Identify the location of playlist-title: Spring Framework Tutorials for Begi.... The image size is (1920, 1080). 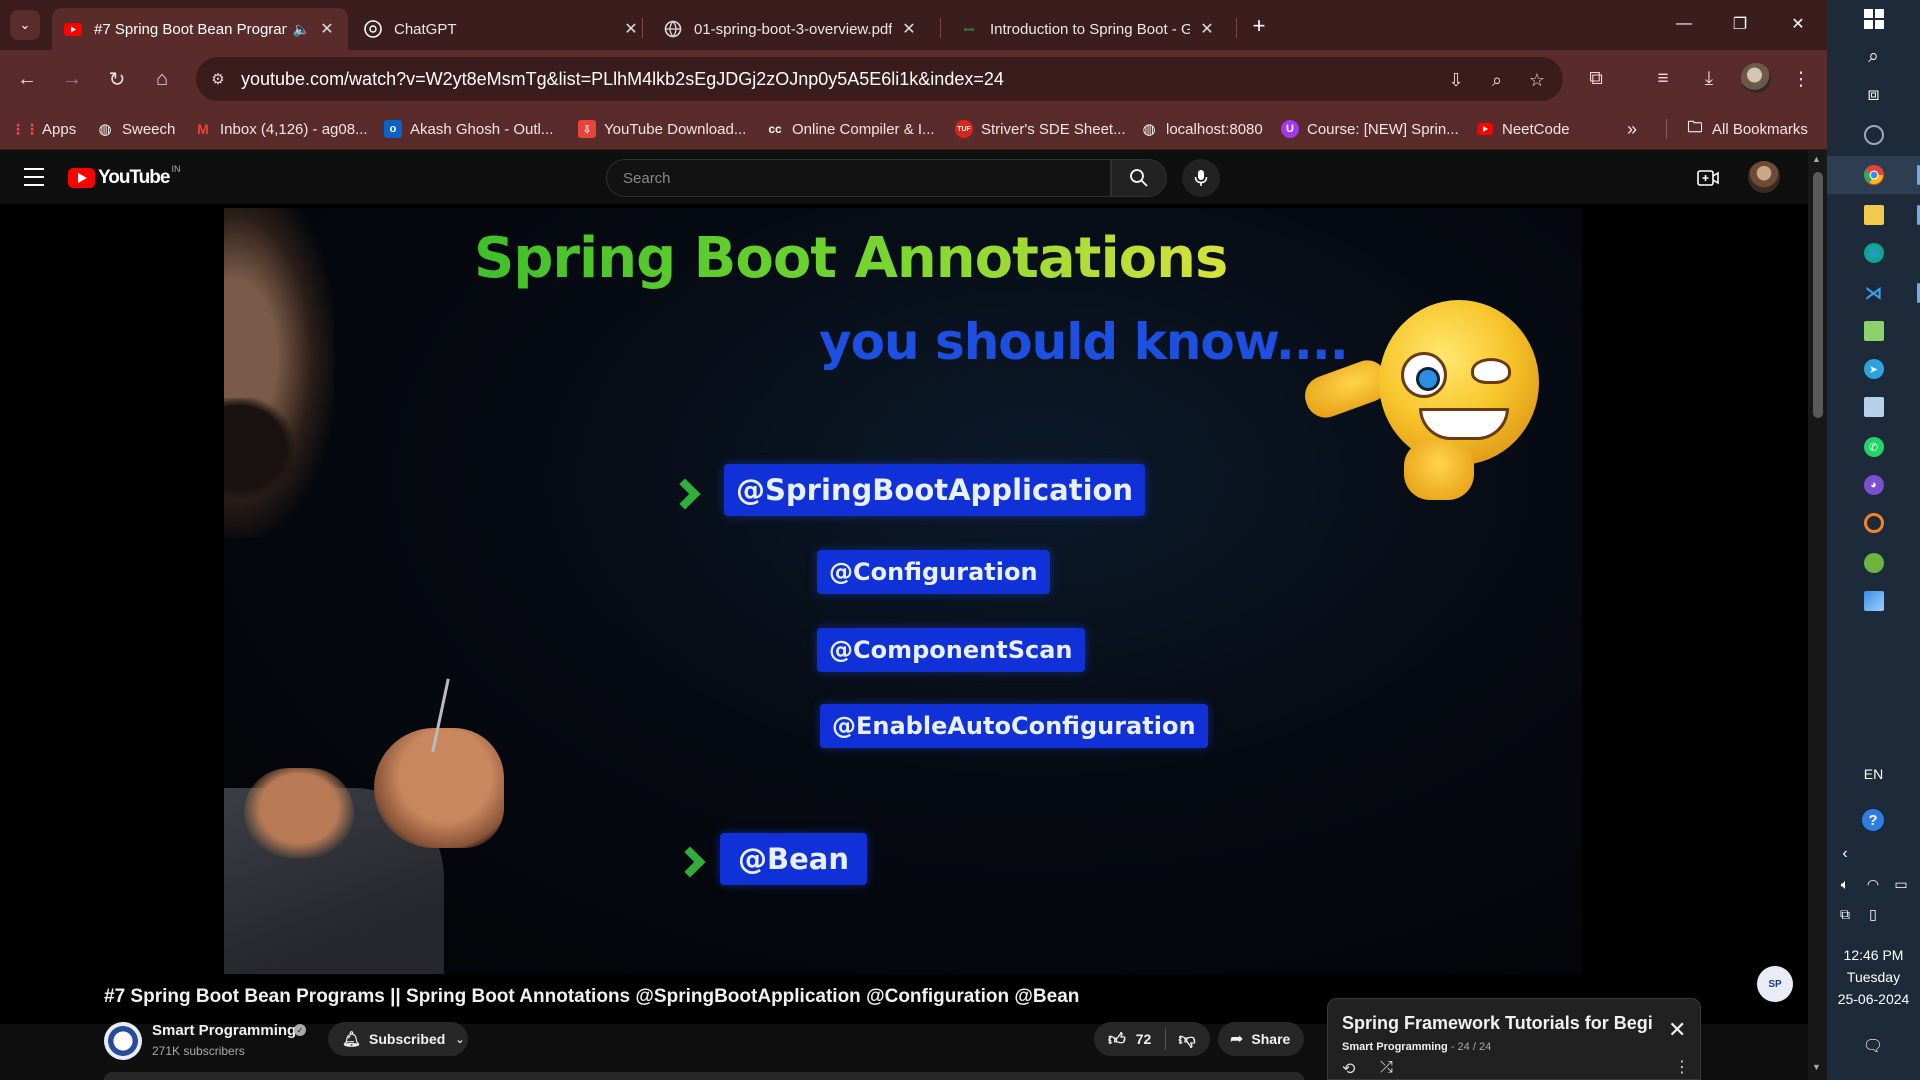
(1497, 1023).